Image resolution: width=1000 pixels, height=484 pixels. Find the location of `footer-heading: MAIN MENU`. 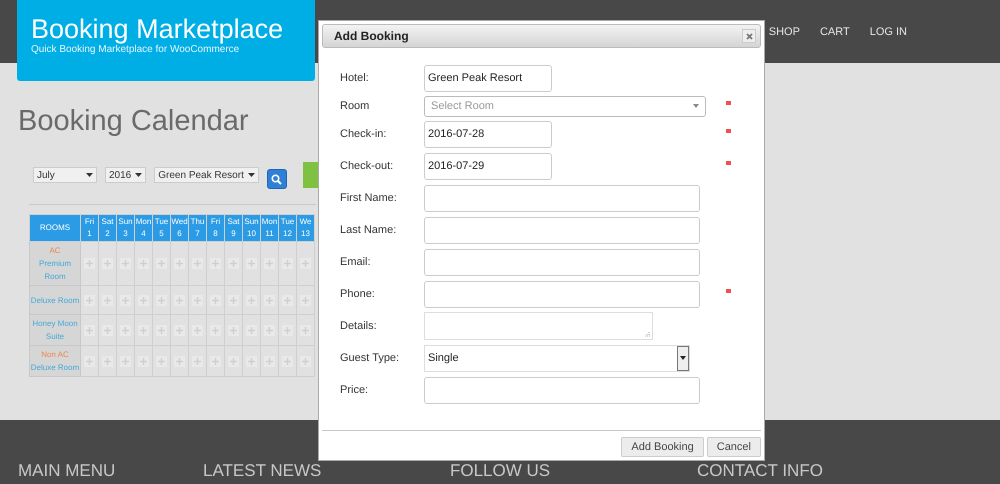

footer-heading: MAIN MENU is located at coordinates (67, 471).